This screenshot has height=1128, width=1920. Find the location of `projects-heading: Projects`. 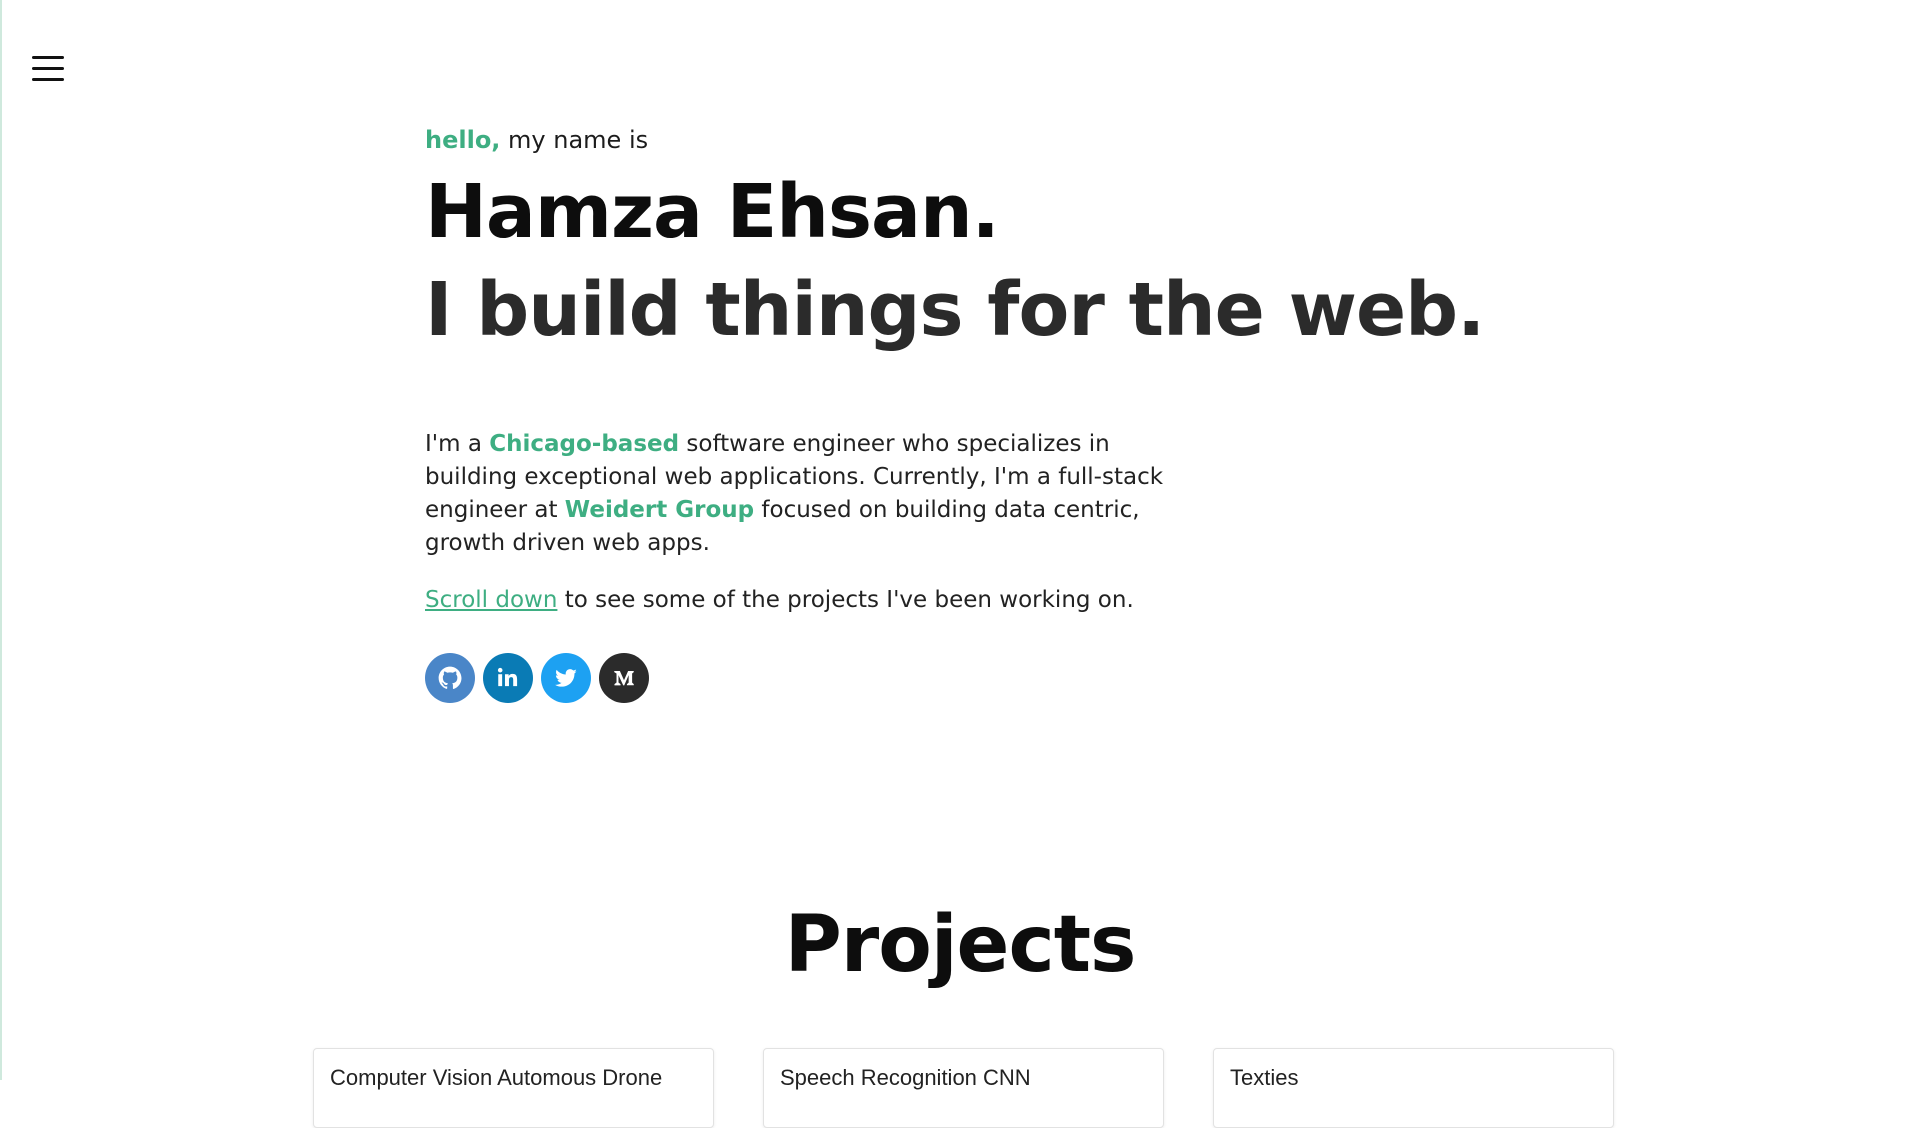

projects-heading: Projects is located at coordinates (960, 945).